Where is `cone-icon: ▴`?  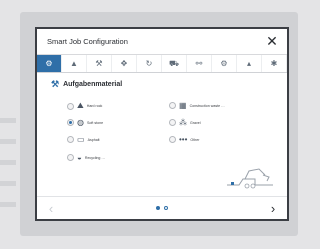
cone-icon: ▴ is located at coordinates (248, 63).